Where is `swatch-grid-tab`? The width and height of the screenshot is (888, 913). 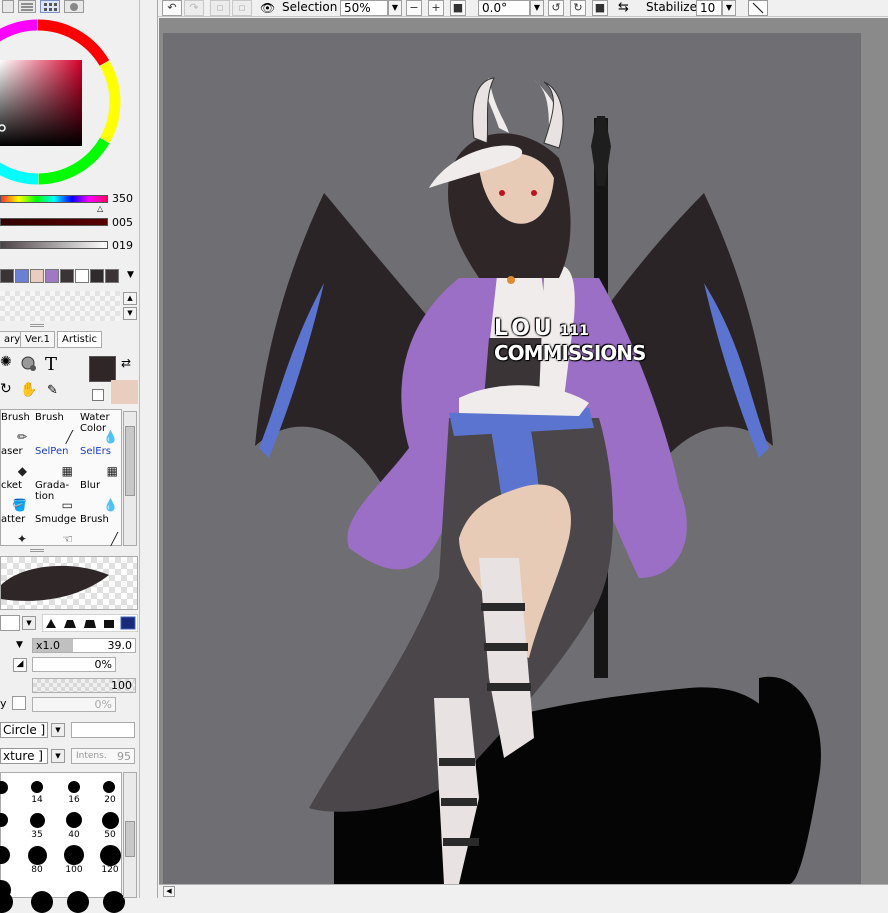
swatch-grid-tab is located at coordinates (50, 6).